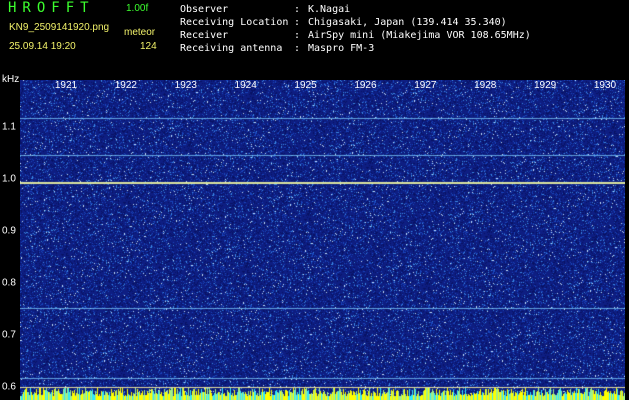 This screenshot has width=629, height=400. I want to click on info-value: K.Nagai, so click(329, 9).